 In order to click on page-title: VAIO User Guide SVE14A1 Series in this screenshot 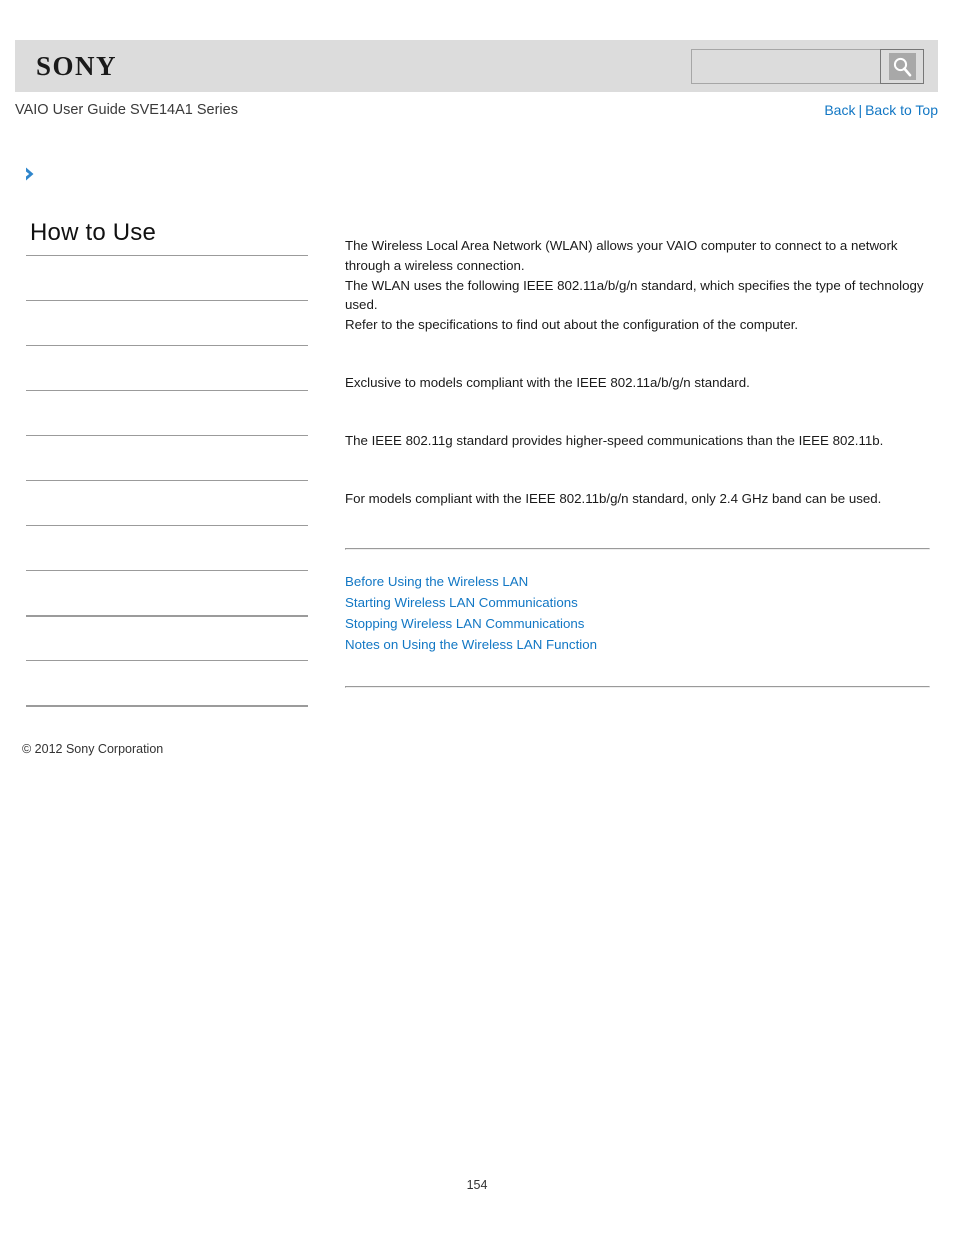, I will do `click(126, 110)`.